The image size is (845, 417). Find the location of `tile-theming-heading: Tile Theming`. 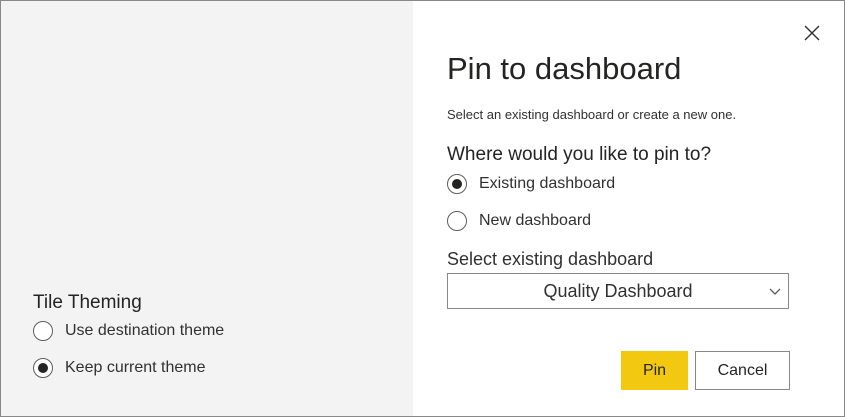

tile-theming-heading: Tile Theming is located at coordinates (87, 302).